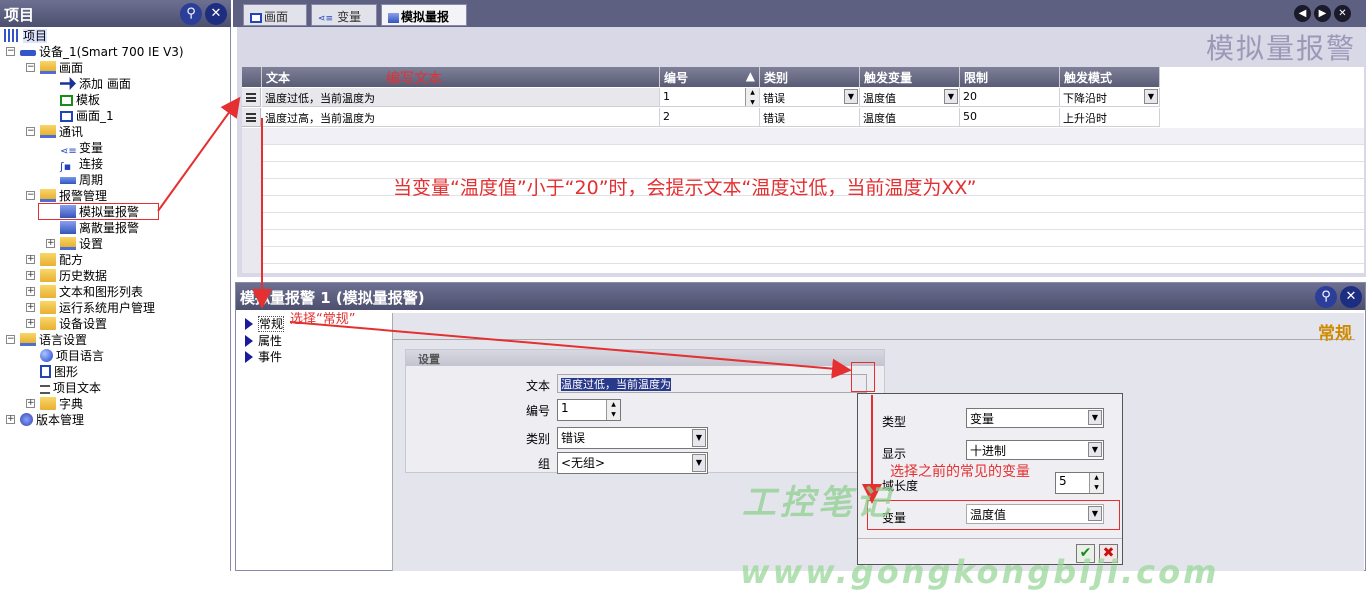 This screenshot has height=595, width=1366. I want to click on scroll-right-icon: ▶, so click(1322, 13).